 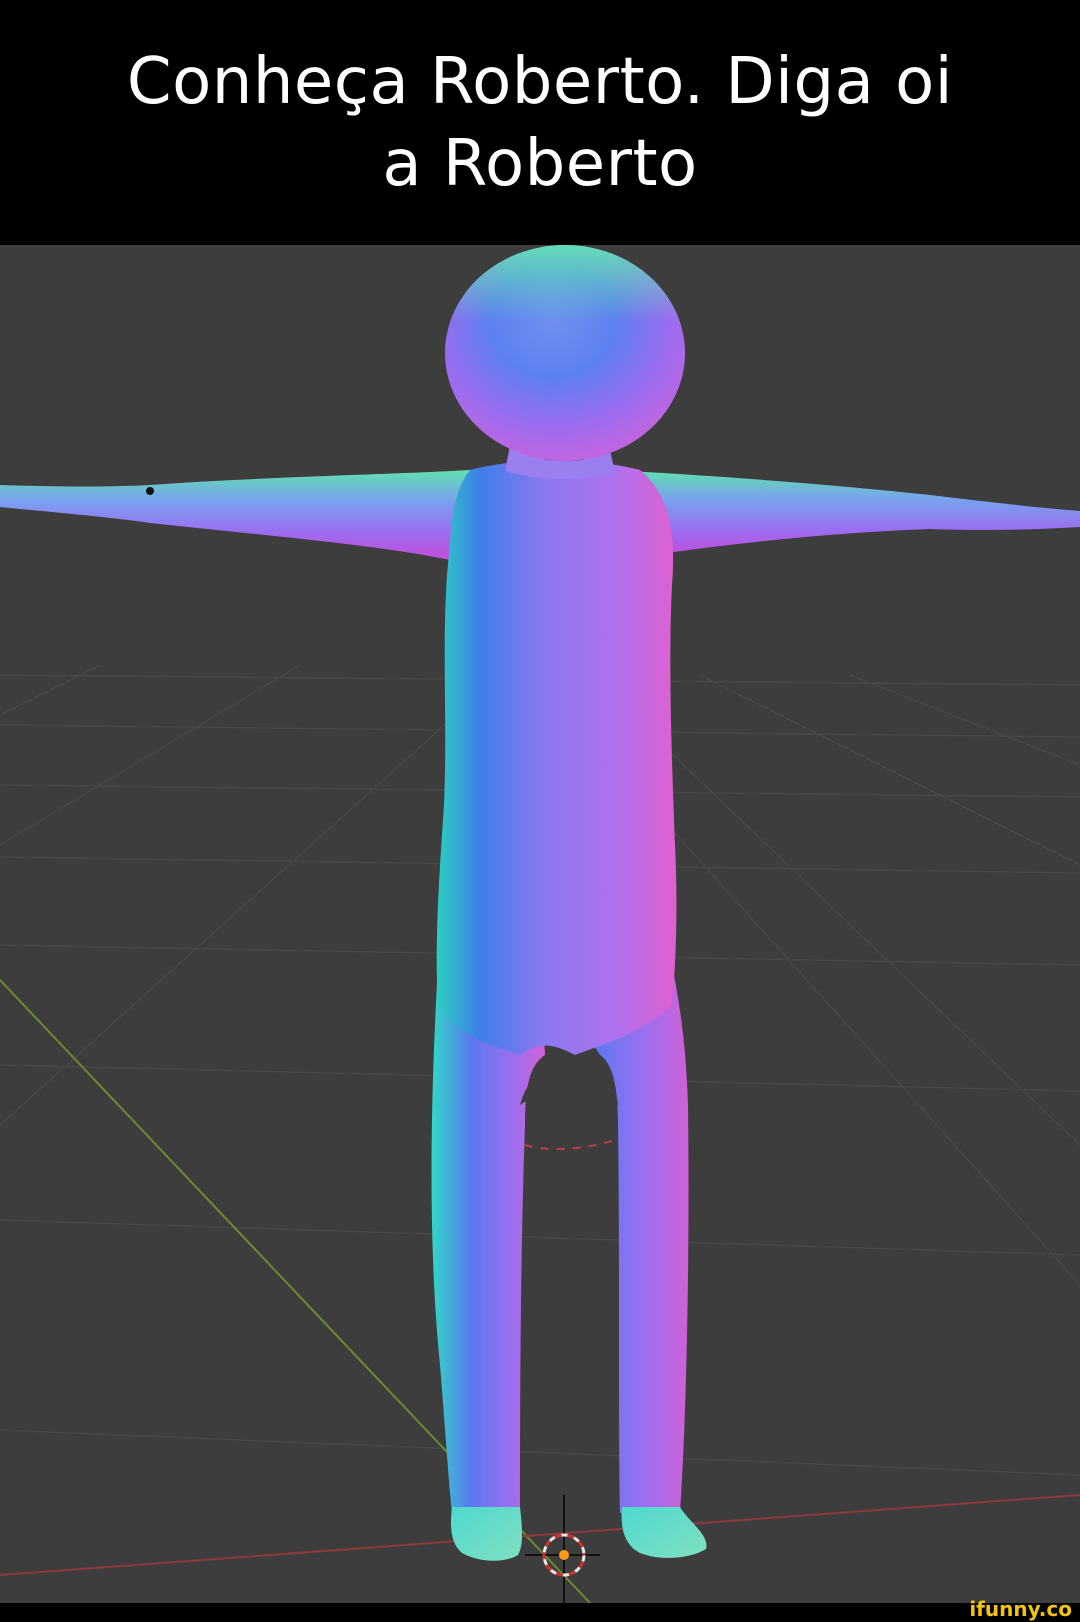 I want to click on left-foot, so click(x=486, y=1534).